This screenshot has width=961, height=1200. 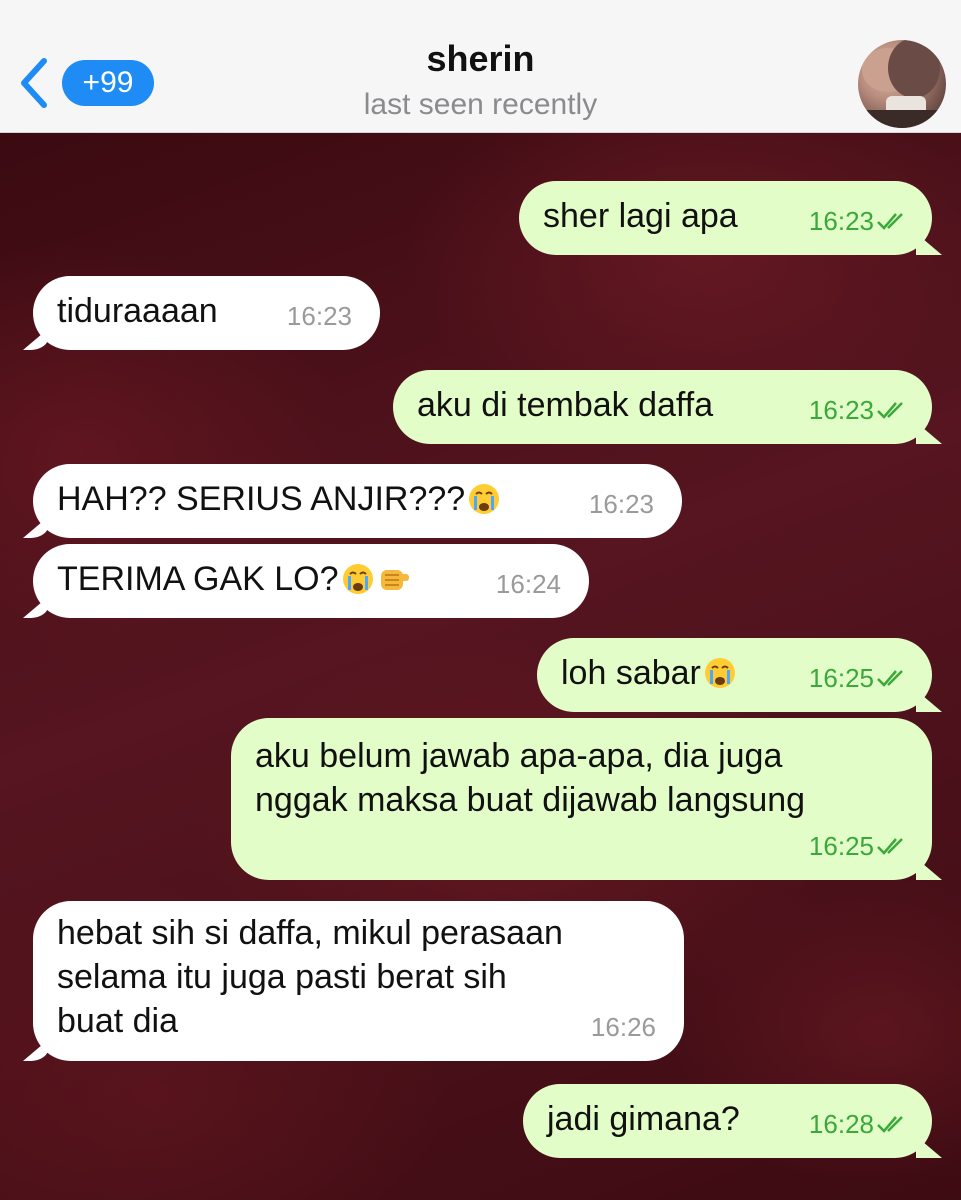 What do you see at coordinates (528, 584) in the screenshot?
I see `message-time: 16:24` at bounding box center [528, 584].